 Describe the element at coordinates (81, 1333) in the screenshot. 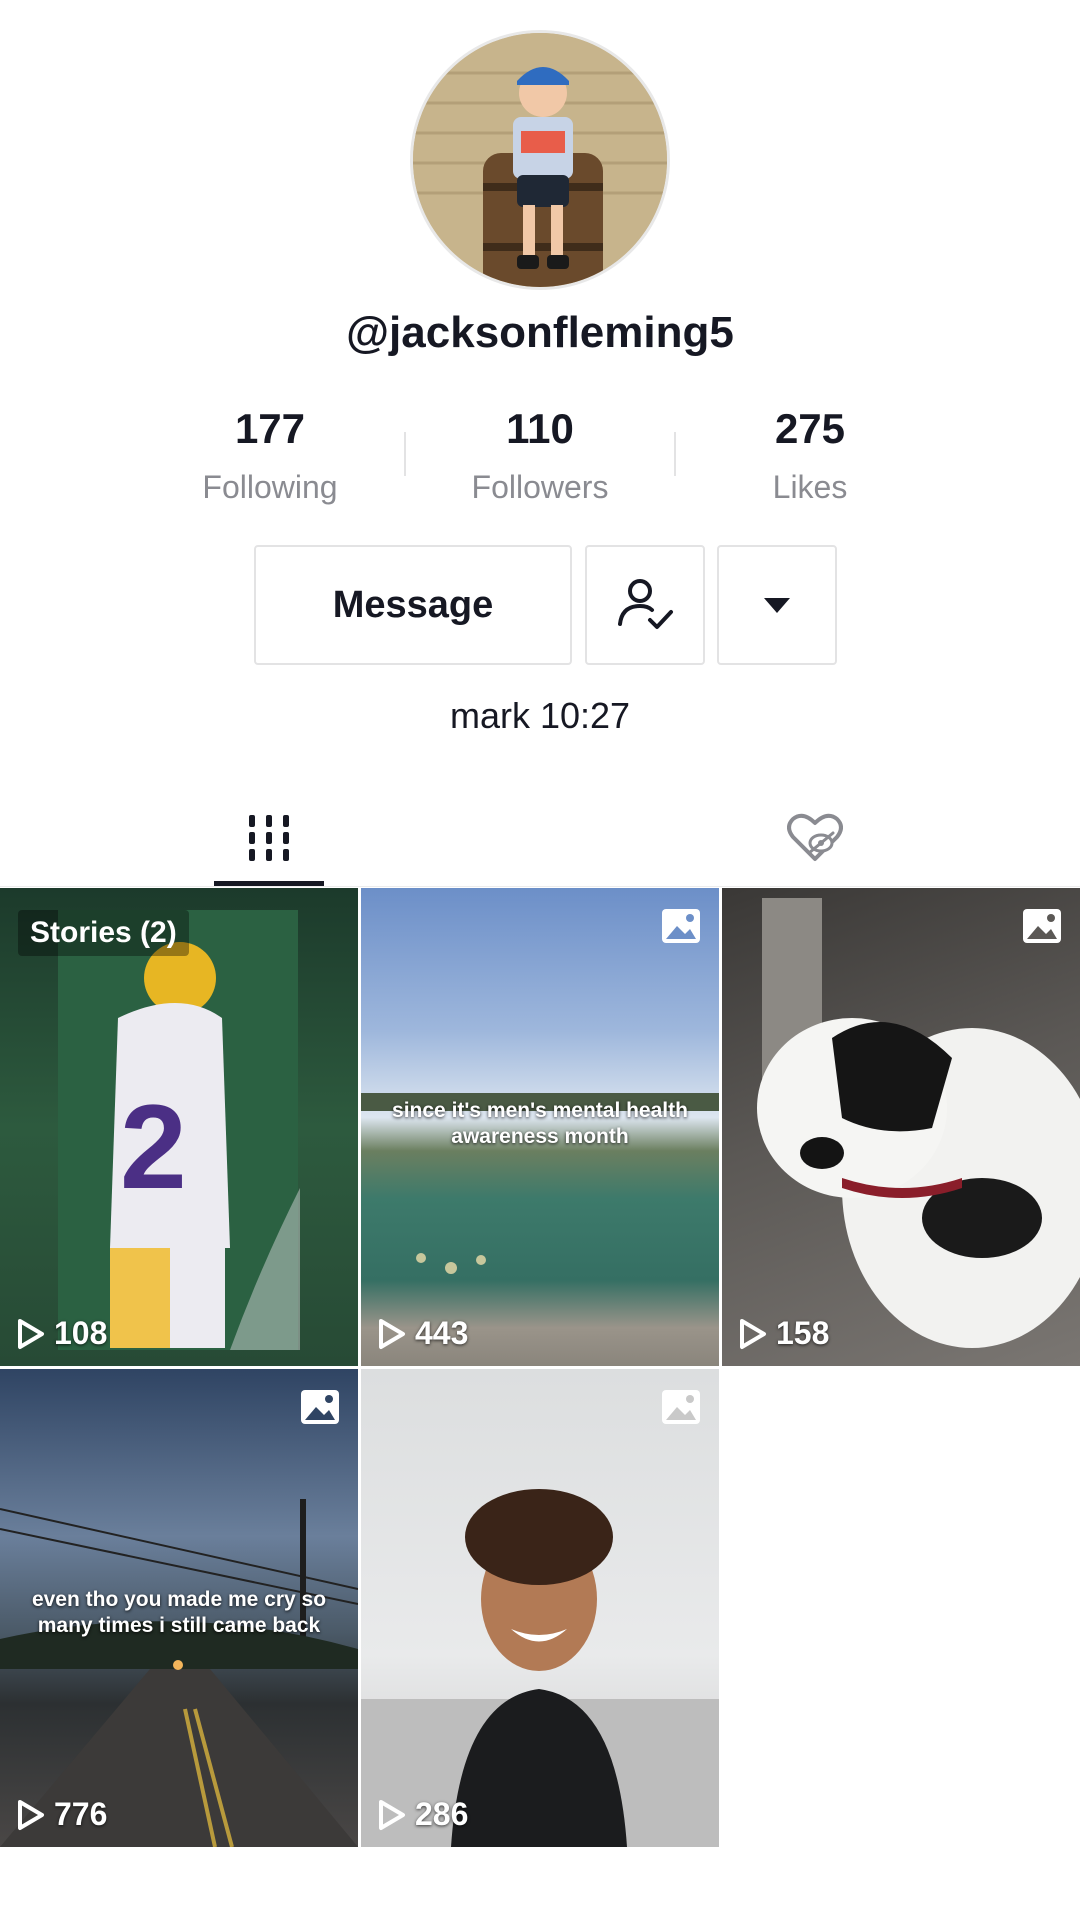

I see `view-count-value: 108` at that location.